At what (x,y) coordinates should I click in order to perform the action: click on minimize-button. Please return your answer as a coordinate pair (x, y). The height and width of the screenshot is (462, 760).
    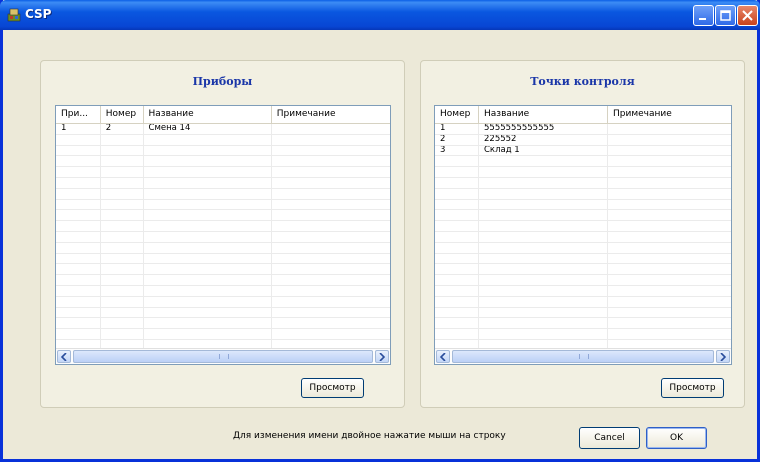
    Looking at the image, I should click on (703, 15).